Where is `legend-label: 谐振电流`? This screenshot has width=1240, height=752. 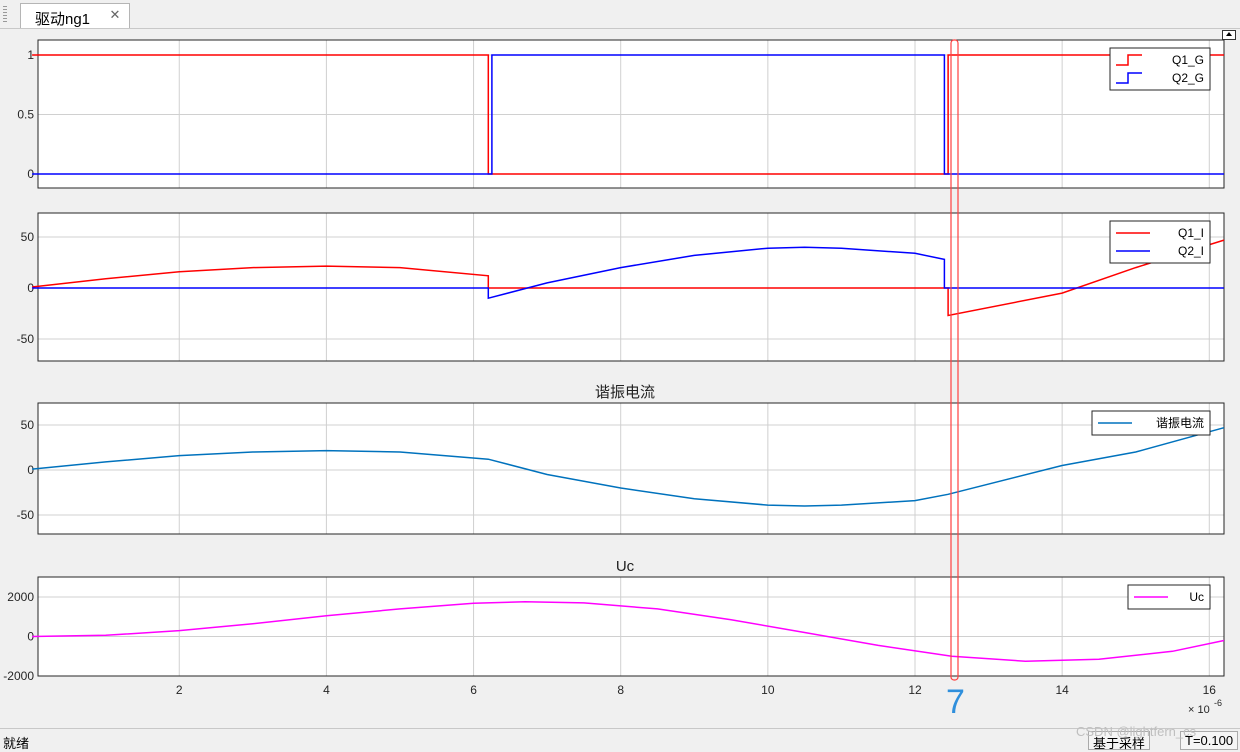
legend-label: 谐振电流 is located at coordinates (1180, 423).